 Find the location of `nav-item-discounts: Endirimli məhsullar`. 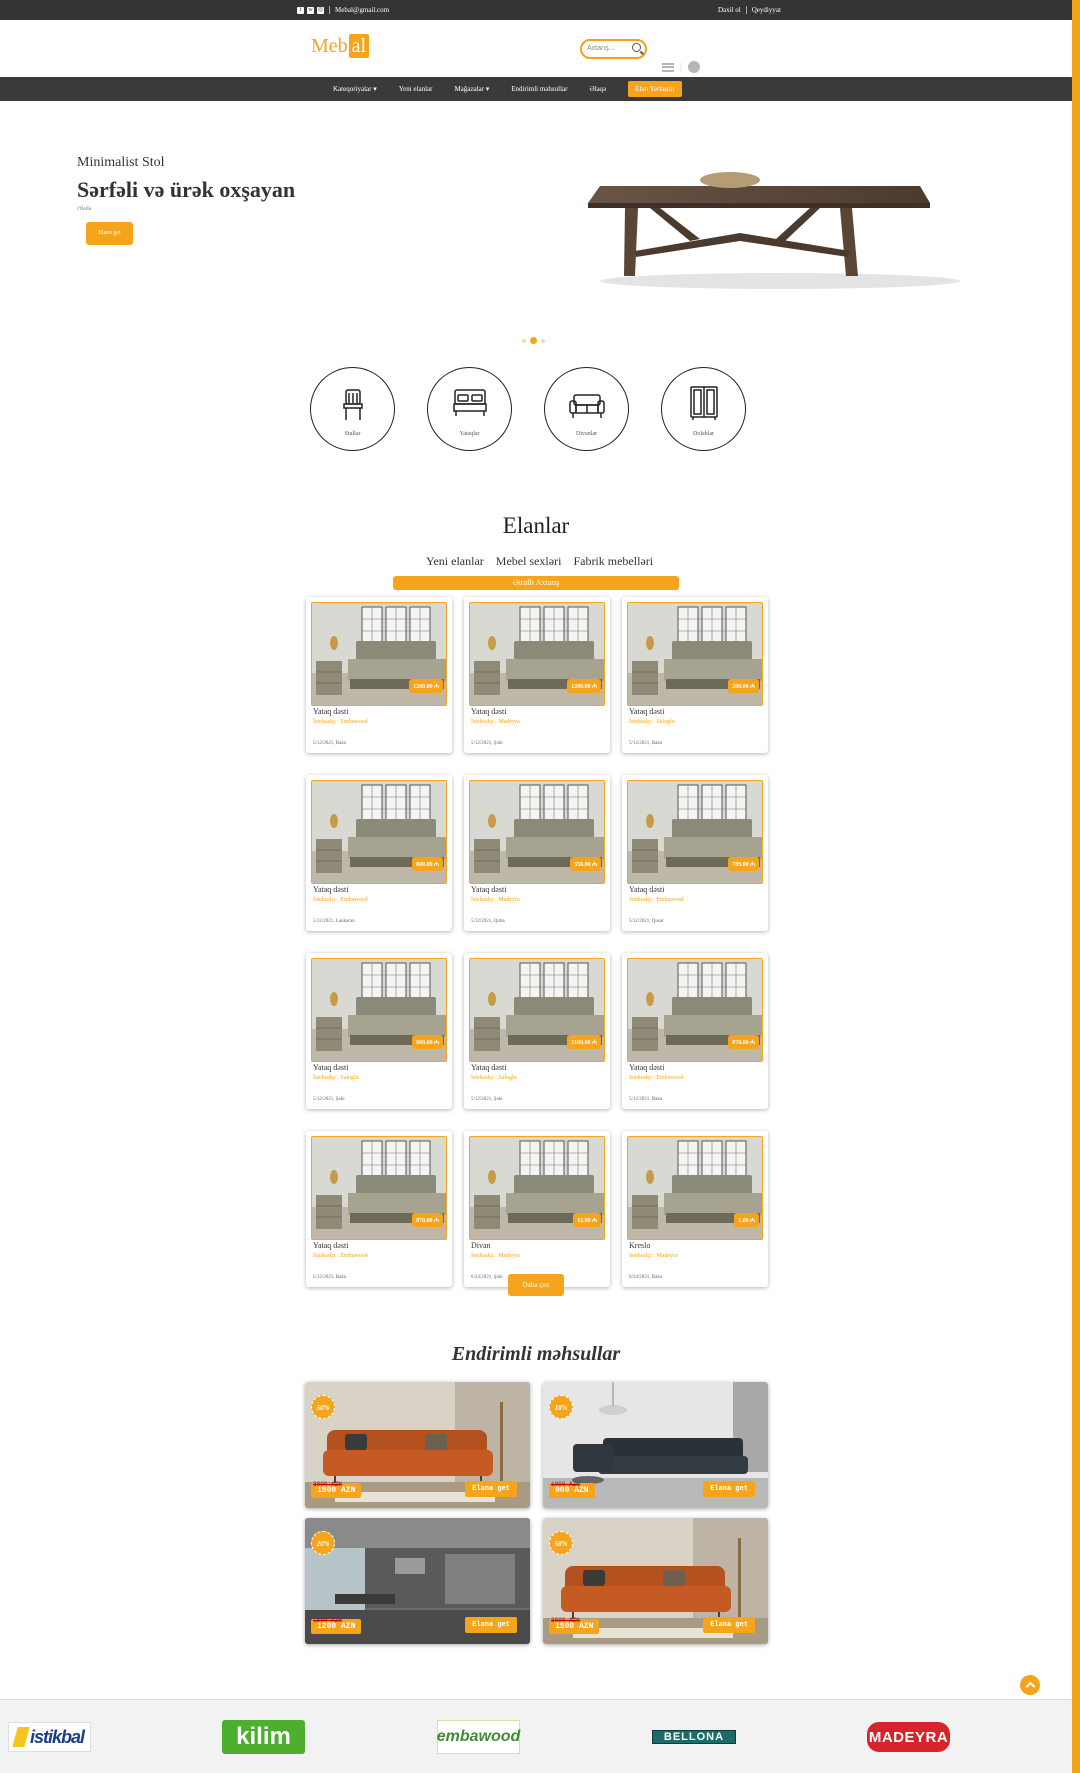

nav-item-discounts: Endirimli məhsullar is located at coordinates (539, 89).